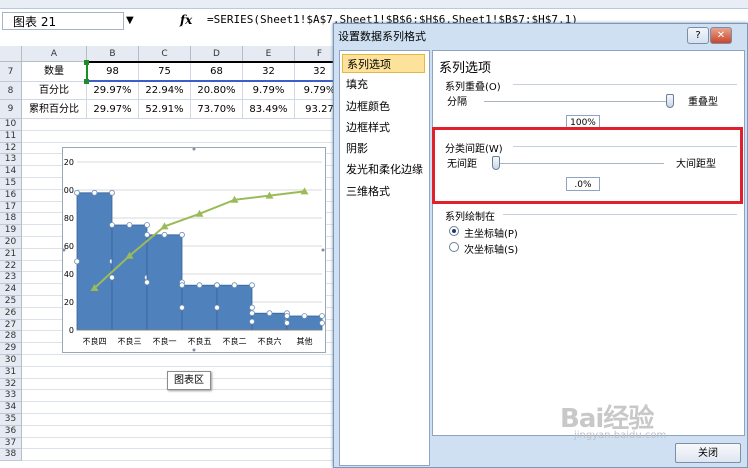 The height and width of the screenshot is (468, 748). I want to click on x-tick-label: 不良一, so click(165, 341).